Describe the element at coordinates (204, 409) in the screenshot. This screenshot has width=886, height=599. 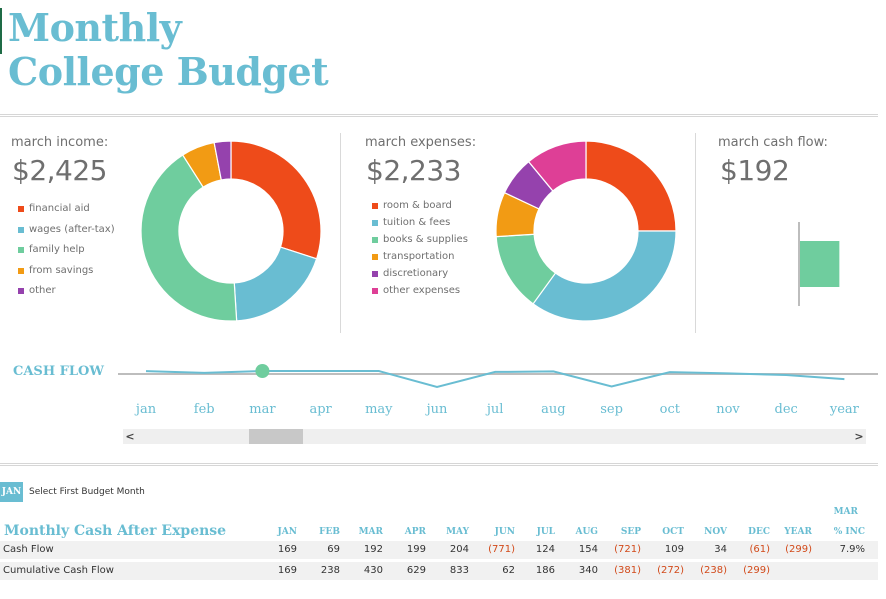
I see `month-label-feb: feb` at that location.